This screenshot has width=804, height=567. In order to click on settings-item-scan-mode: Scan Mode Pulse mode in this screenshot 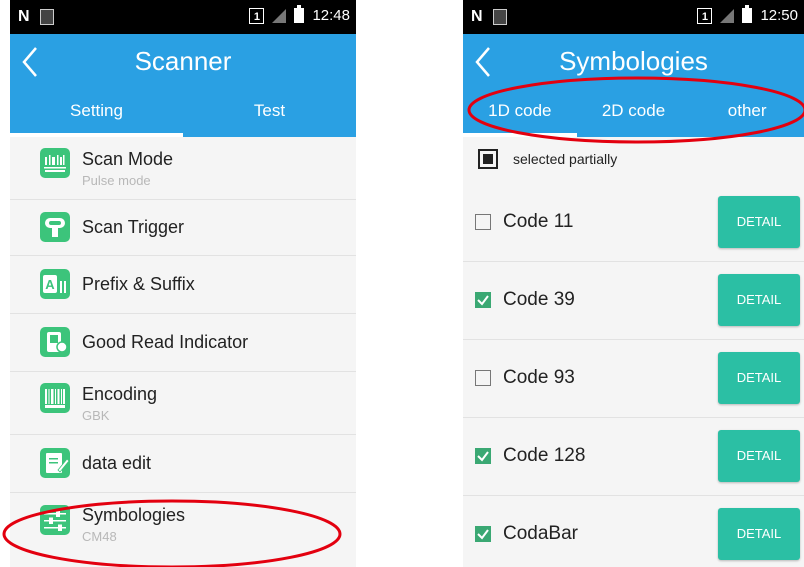, I will do `click(183, 168)`.